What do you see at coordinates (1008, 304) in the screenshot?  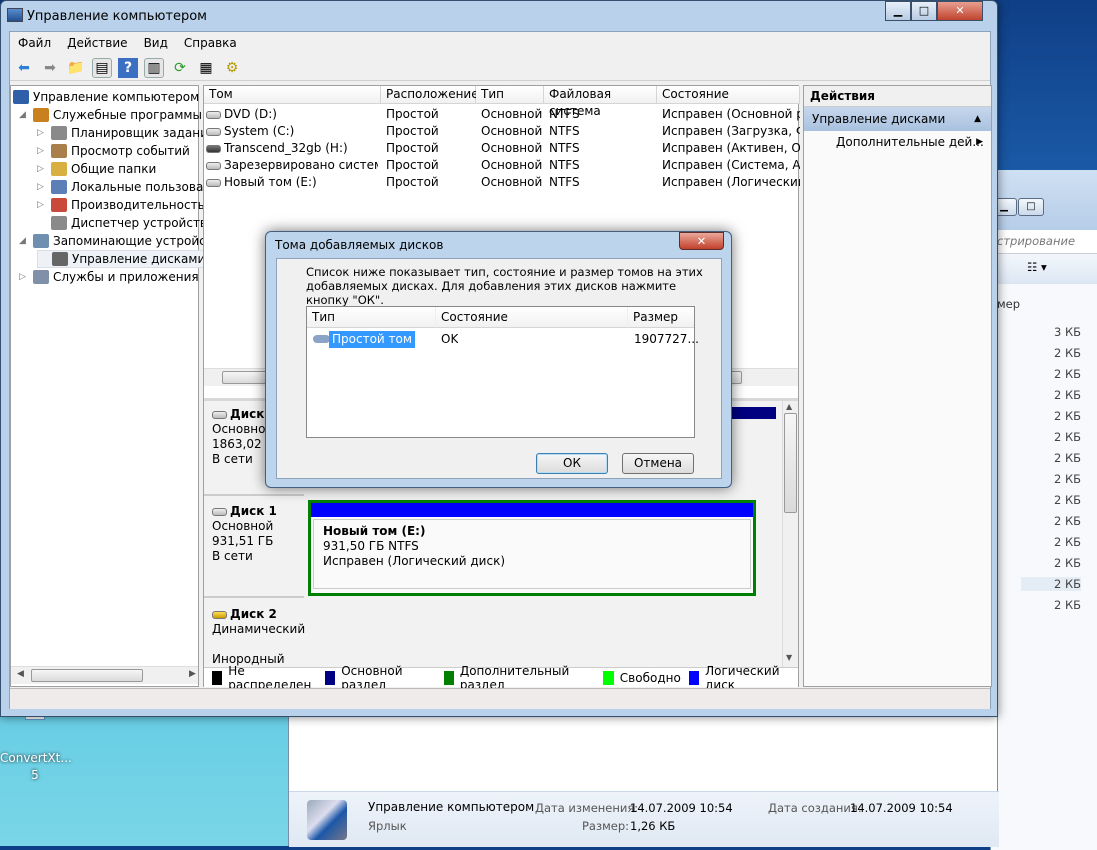 I see `size-column-header: мер` at bounding box center [1008, 304].